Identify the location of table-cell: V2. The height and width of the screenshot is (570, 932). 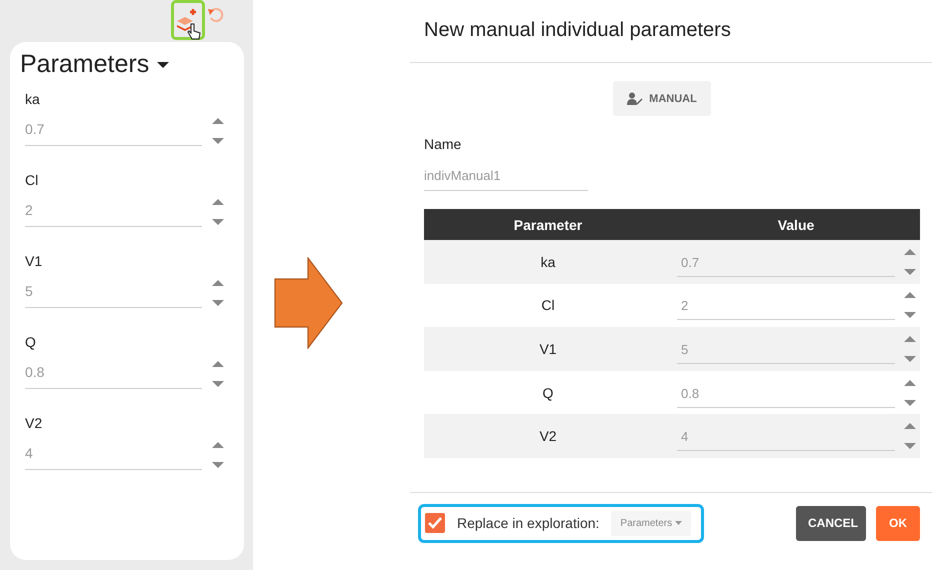
(548, 436).